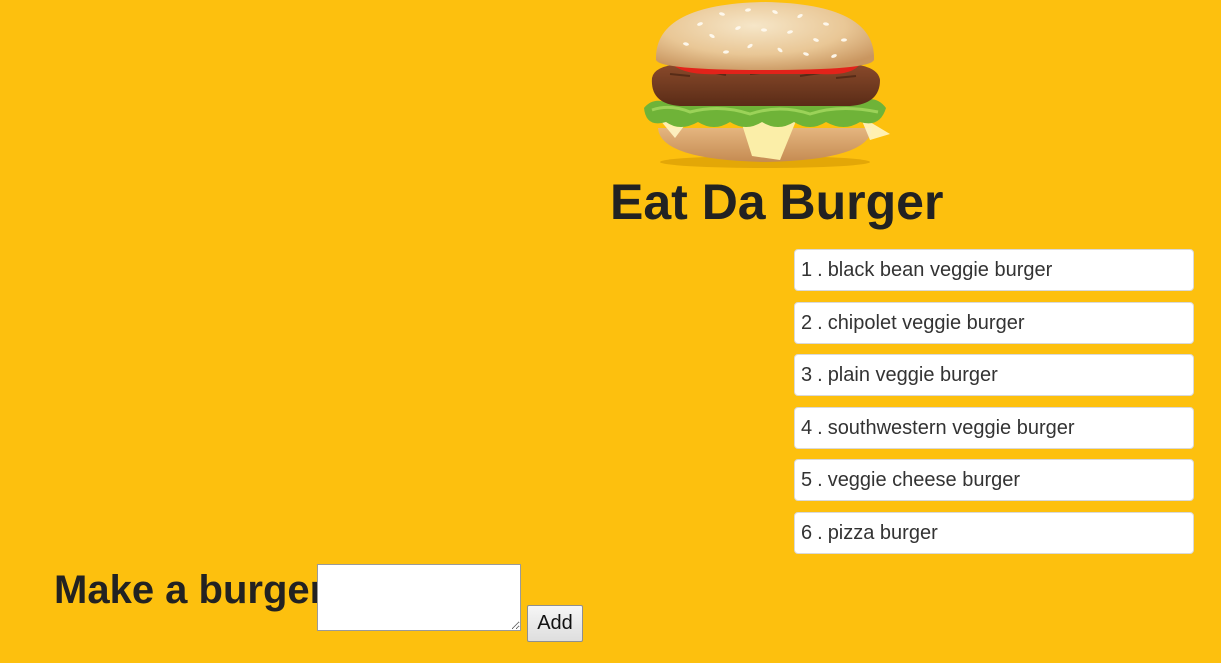  Describe the element at coordinates (994, 532) in the screenshot. I see `list-item: 6. pizza burger` at that location.